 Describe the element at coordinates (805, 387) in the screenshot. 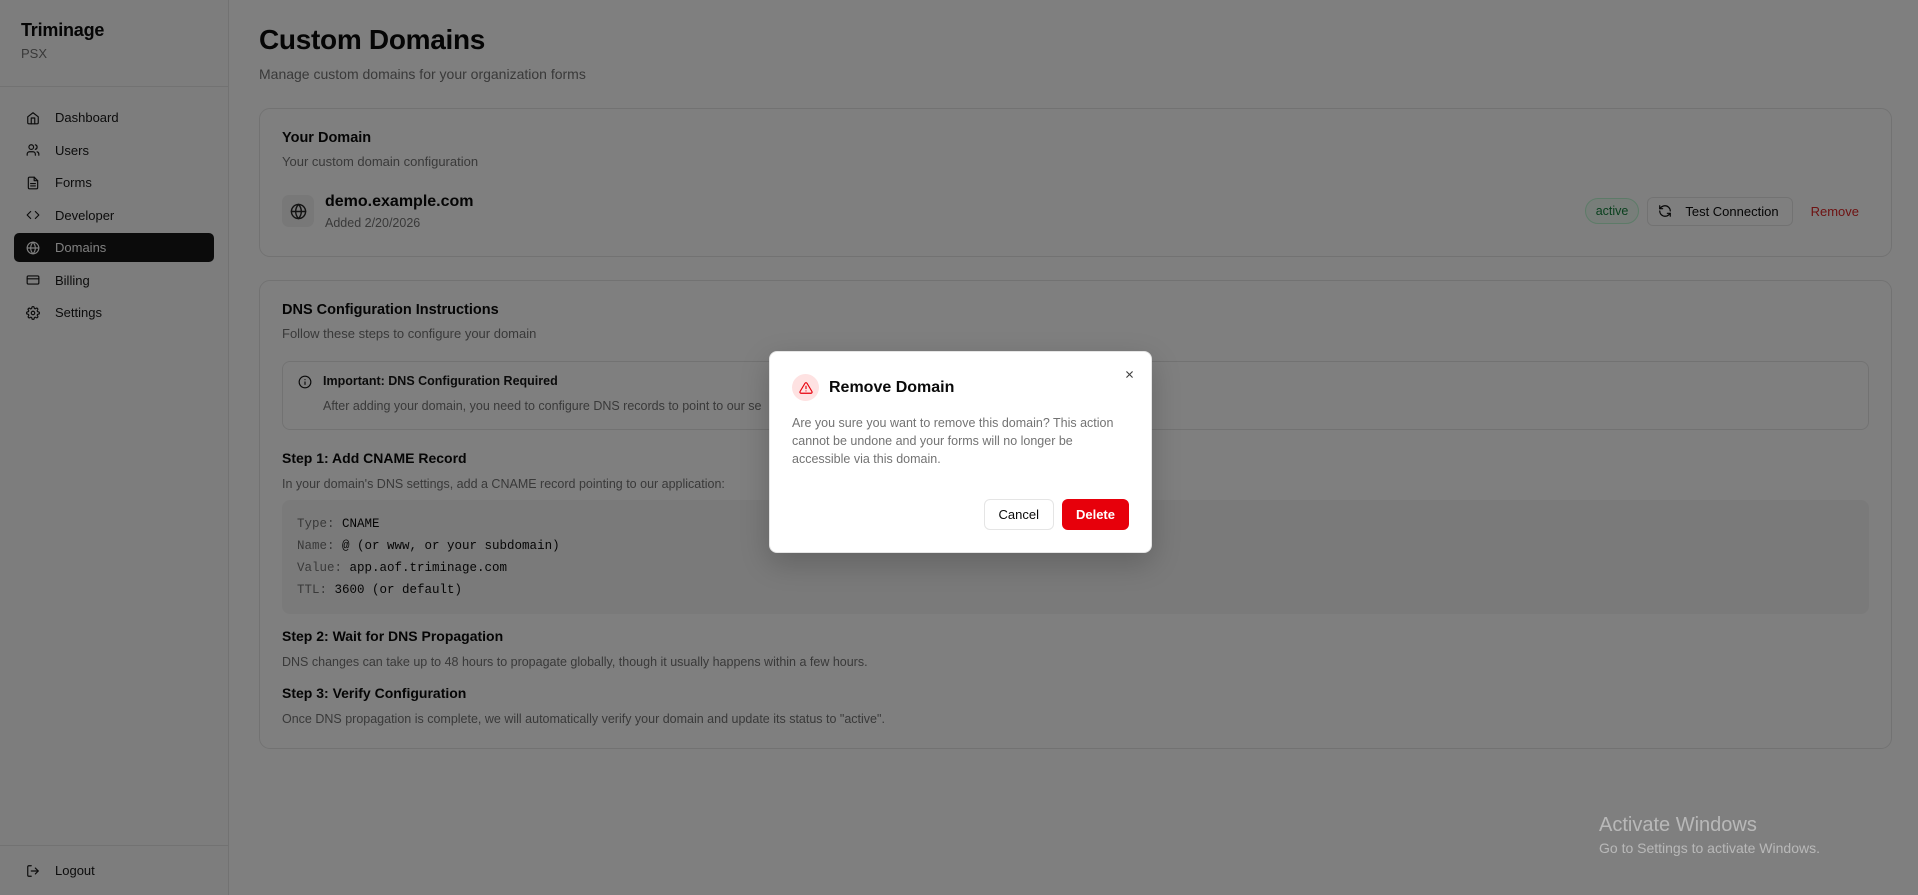

I see `warning-icon` at that location.